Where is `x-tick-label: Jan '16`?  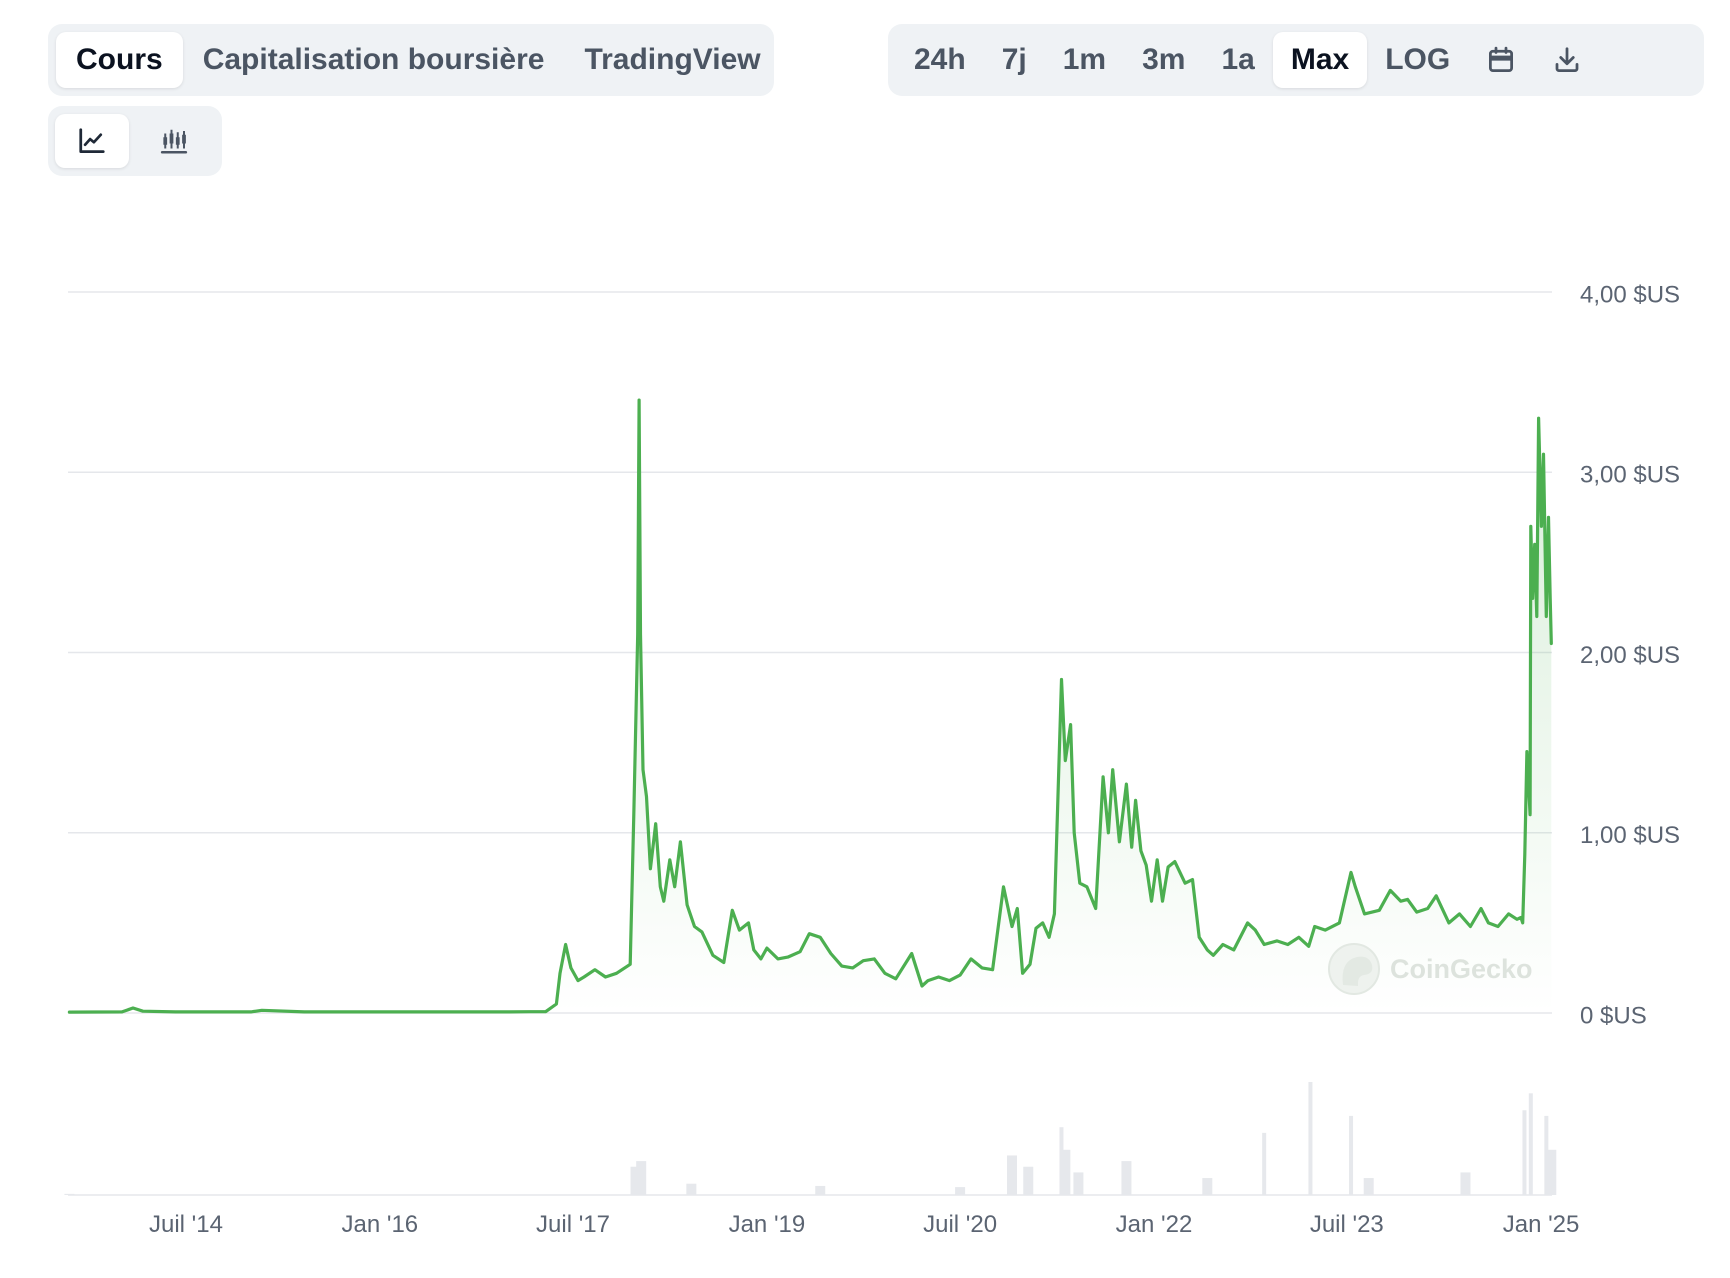
x-tick-label: Jan '16 is located at coordinates (380, 1224).